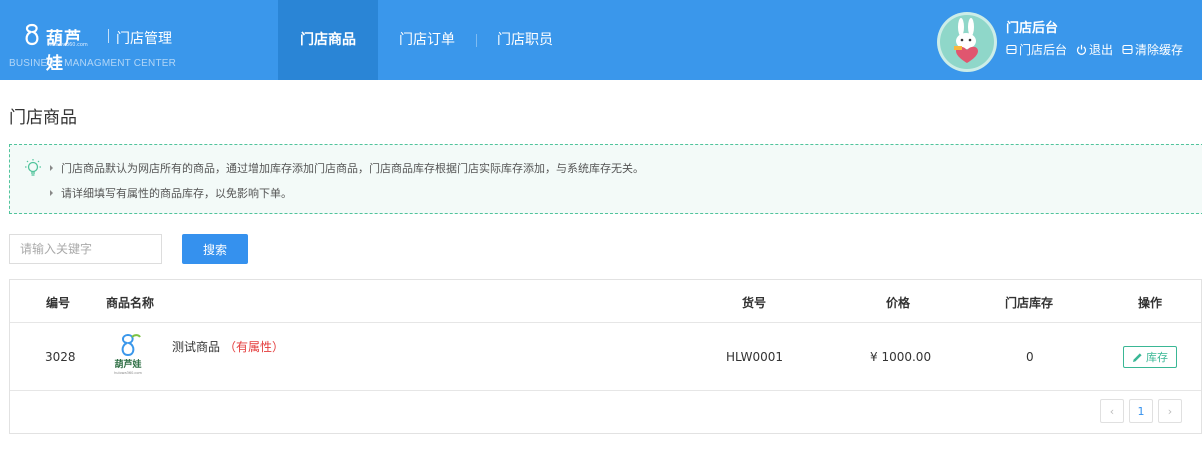  I want to click on prev-page-button: ‹, so click(1112, 411).